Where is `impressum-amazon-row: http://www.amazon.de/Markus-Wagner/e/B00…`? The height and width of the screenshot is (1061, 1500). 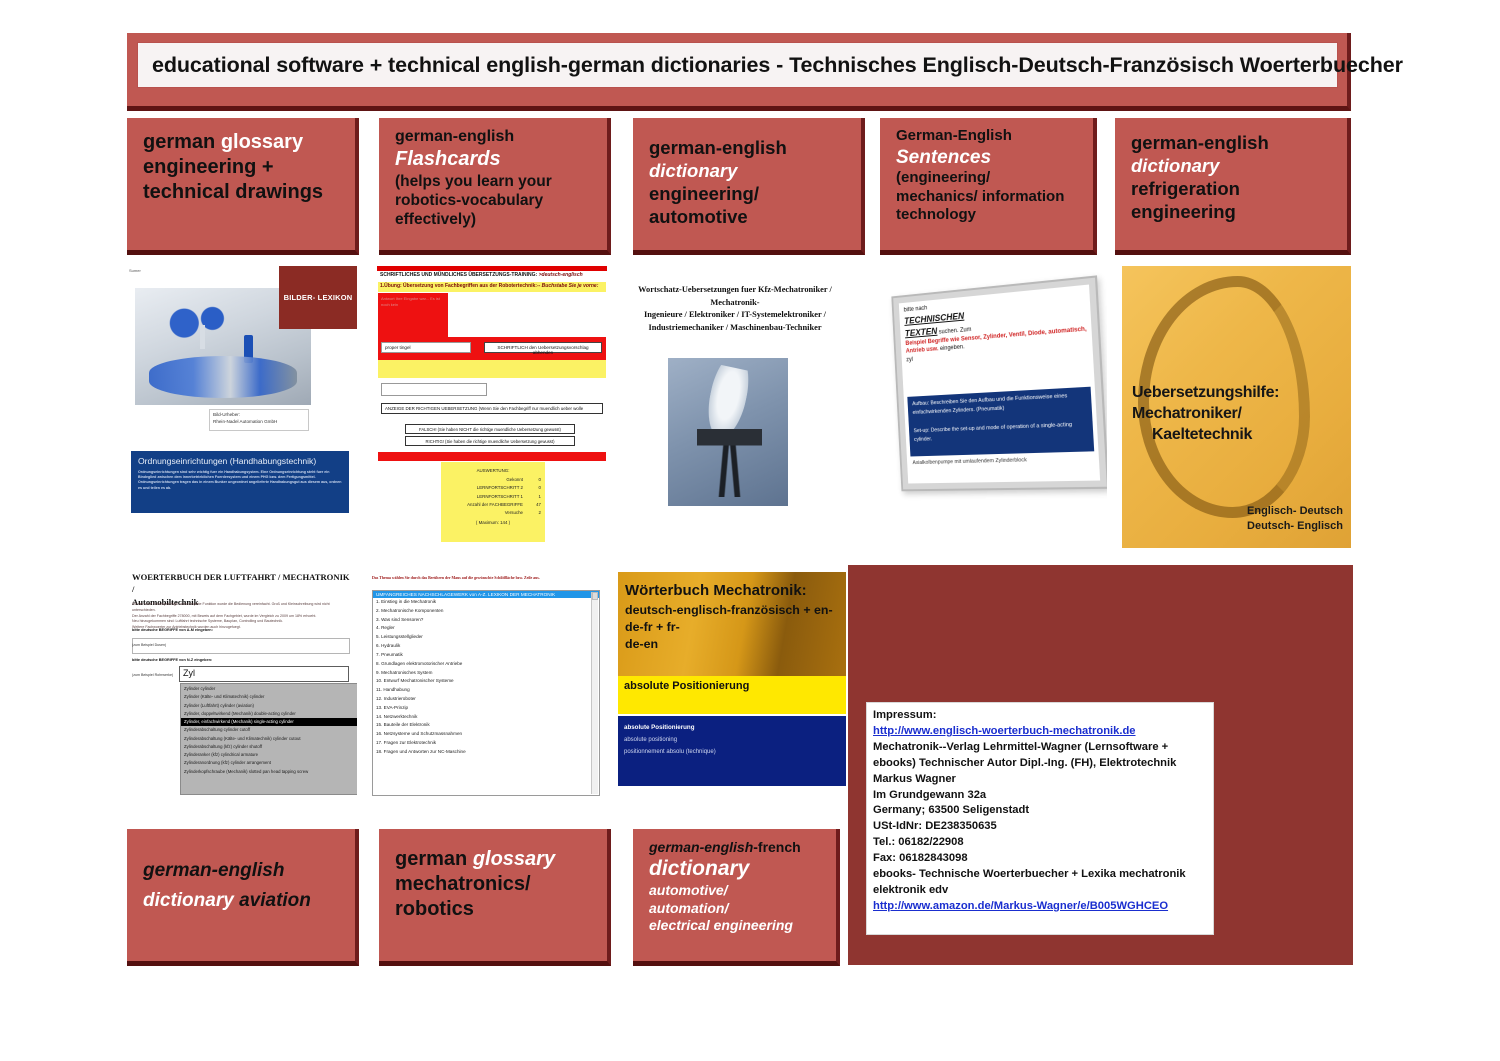
impressum-amazon-row: http://www.amazon.de/Markus-Wagner/e/B00… is located at coordinates (1040, 907).